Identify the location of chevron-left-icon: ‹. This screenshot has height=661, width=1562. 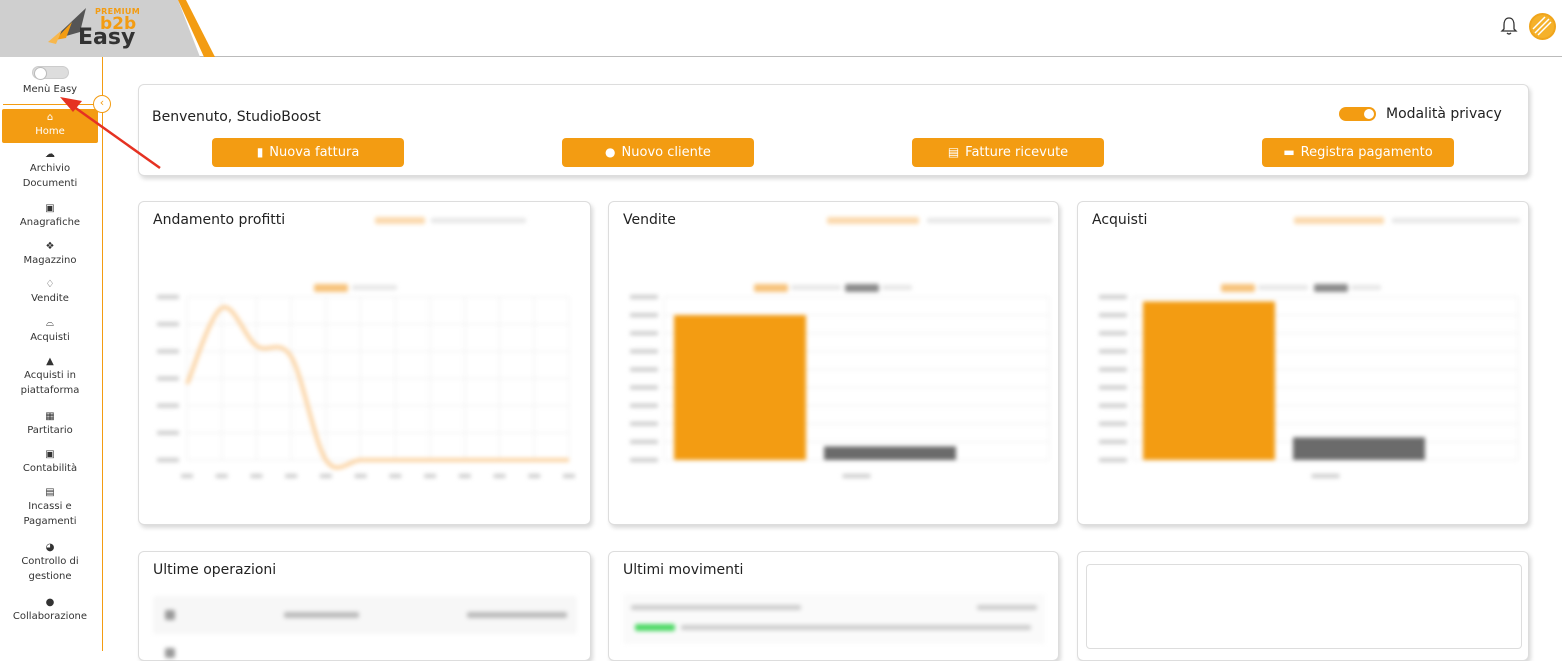
(102, 102).